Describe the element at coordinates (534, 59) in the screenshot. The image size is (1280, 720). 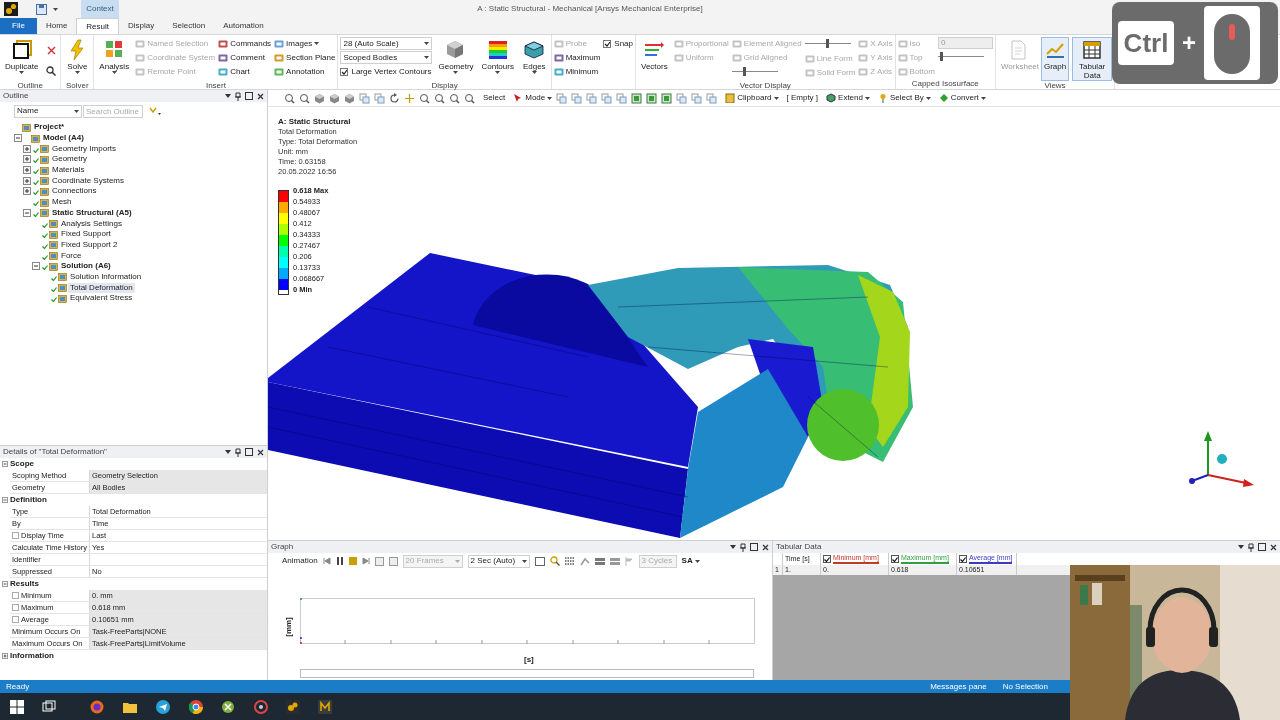
I see `ribbon-button: Edges` at that location.